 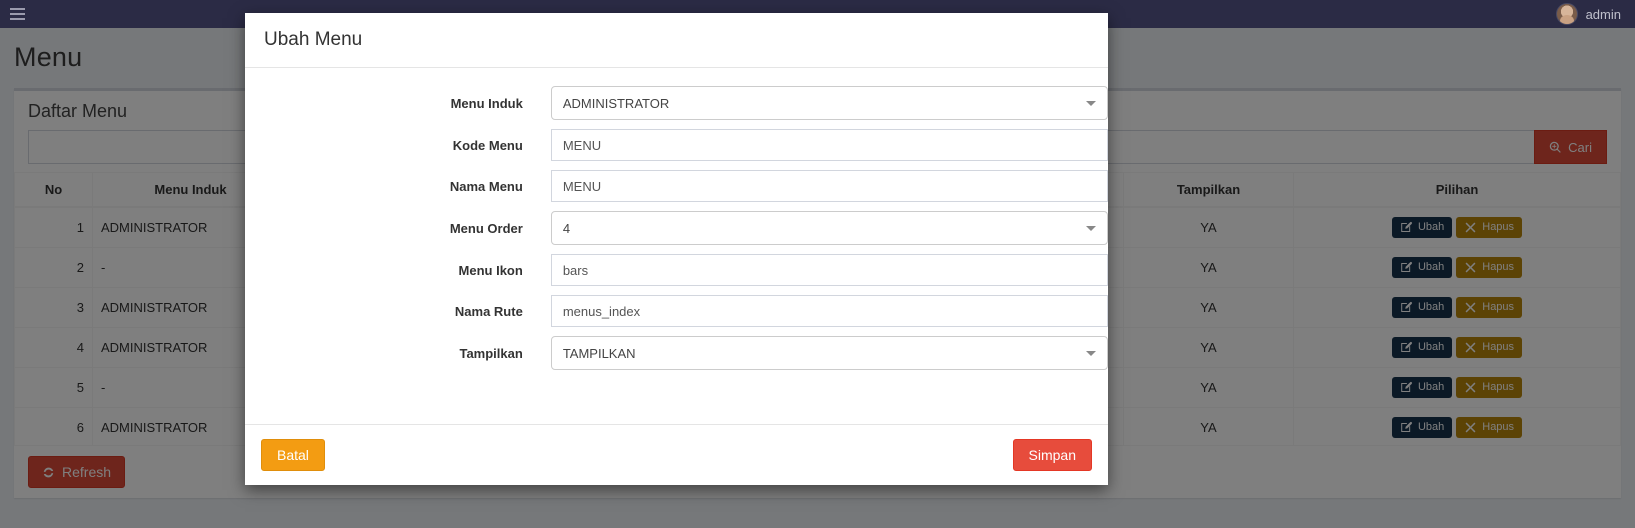 What do you see at coordinates (486, 228) in the screenshot?
I see `menu-order-label: Menu Order` at bounding box center [486, 228].